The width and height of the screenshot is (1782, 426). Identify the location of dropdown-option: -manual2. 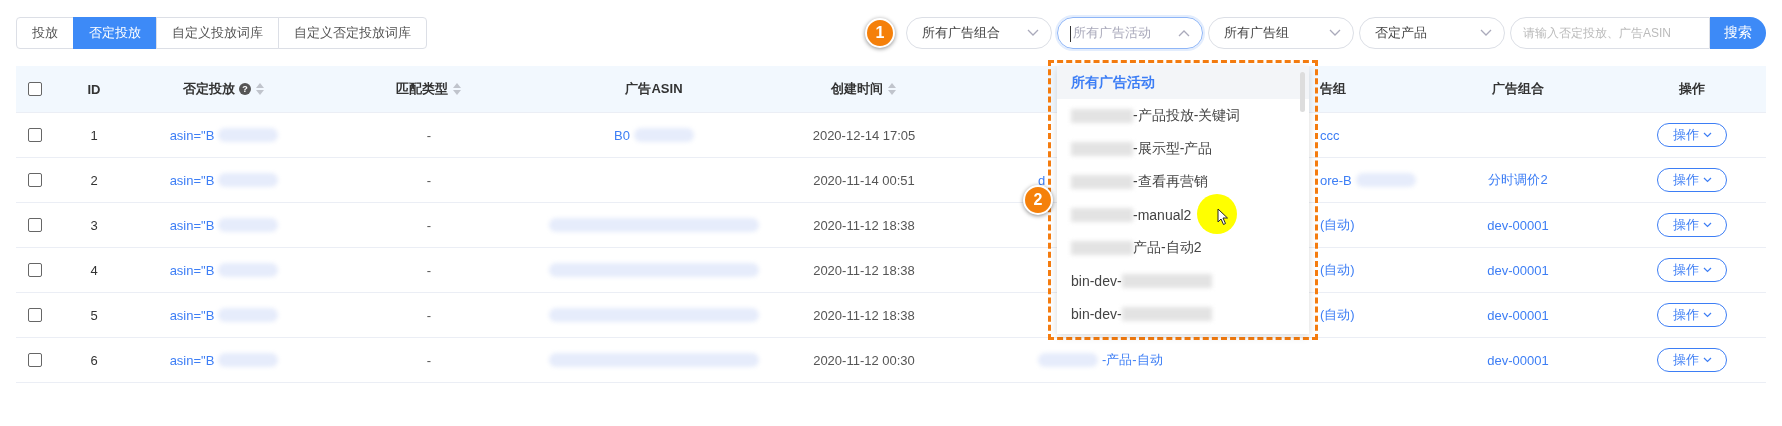
(1183, 214).